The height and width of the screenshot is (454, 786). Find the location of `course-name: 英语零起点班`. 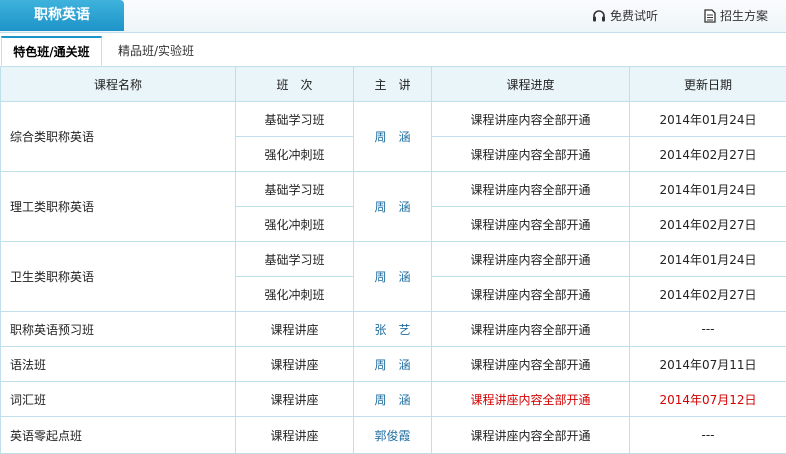

course-name: 英语零起点班 is located at coordinates (118, 435).